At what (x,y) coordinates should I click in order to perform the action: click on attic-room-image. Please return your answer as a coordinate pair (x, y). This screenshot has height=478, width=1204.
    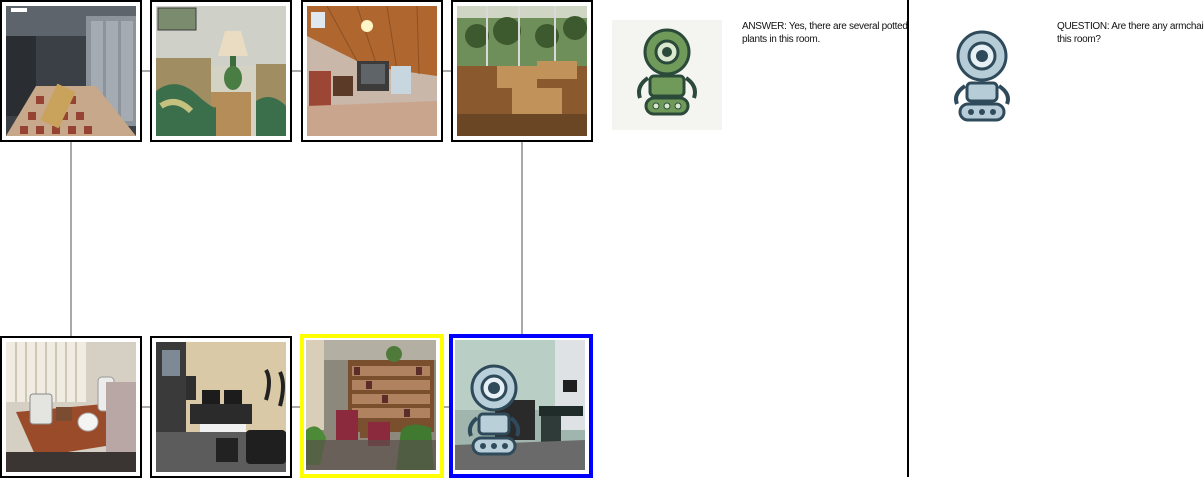
    Looking at the image, I should click on (372, 71).